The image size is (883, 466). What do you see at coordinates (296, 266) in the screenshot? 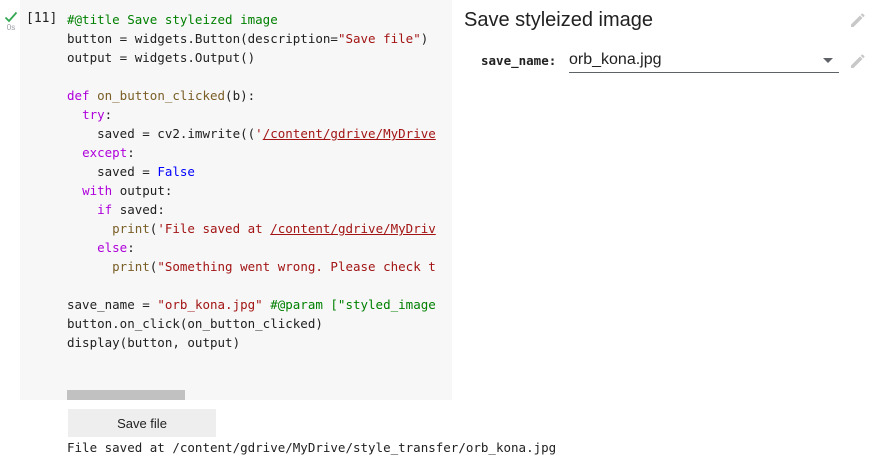
I see `code-token: "Something went wrong. Please check t` at bounding box center [296, 266].